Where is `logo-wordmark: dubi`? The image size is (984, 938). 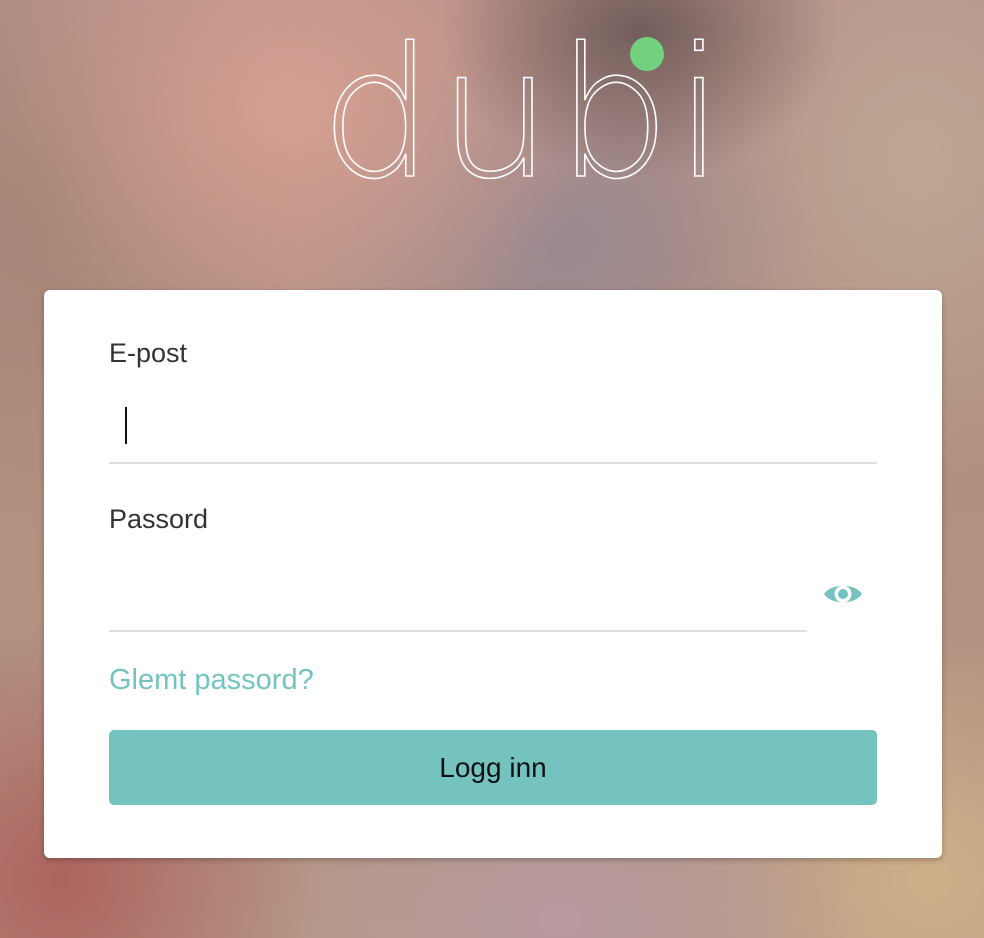 logo-wordmark: dubi is located at coordinates (524, 114).